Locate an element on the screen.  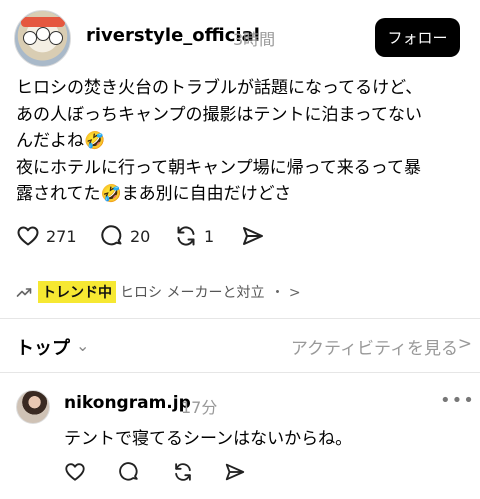
share-button is located at coordinates (253, 236).